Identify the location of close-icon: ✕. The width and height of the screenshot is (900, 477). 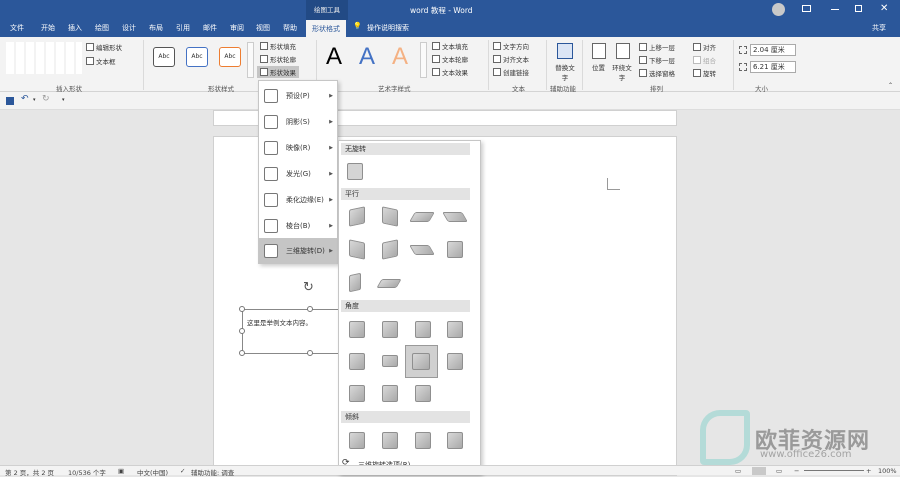
(884, 8).